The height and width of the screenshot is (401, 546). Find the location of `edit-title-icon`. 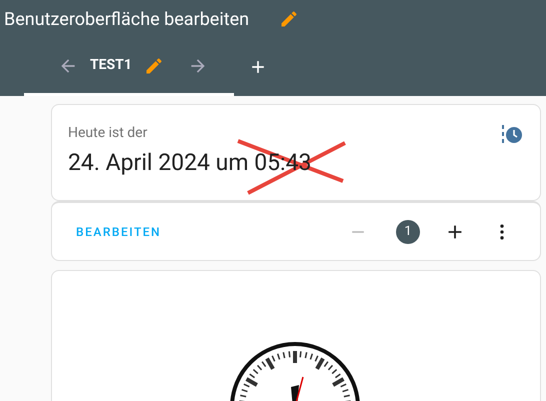

edit-title-icon is located at coordinates (289, 19).